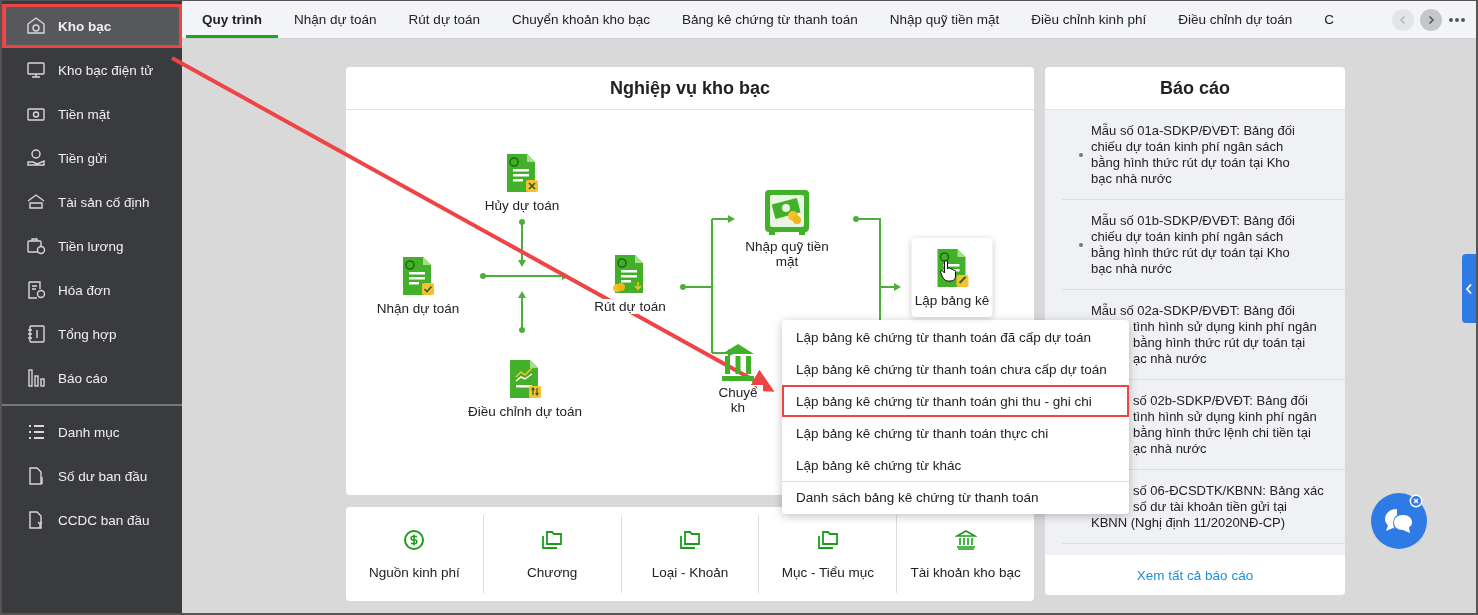 This screenshot has width=1478, height=615. I want to click on invoice-icon, so click(36, 290).